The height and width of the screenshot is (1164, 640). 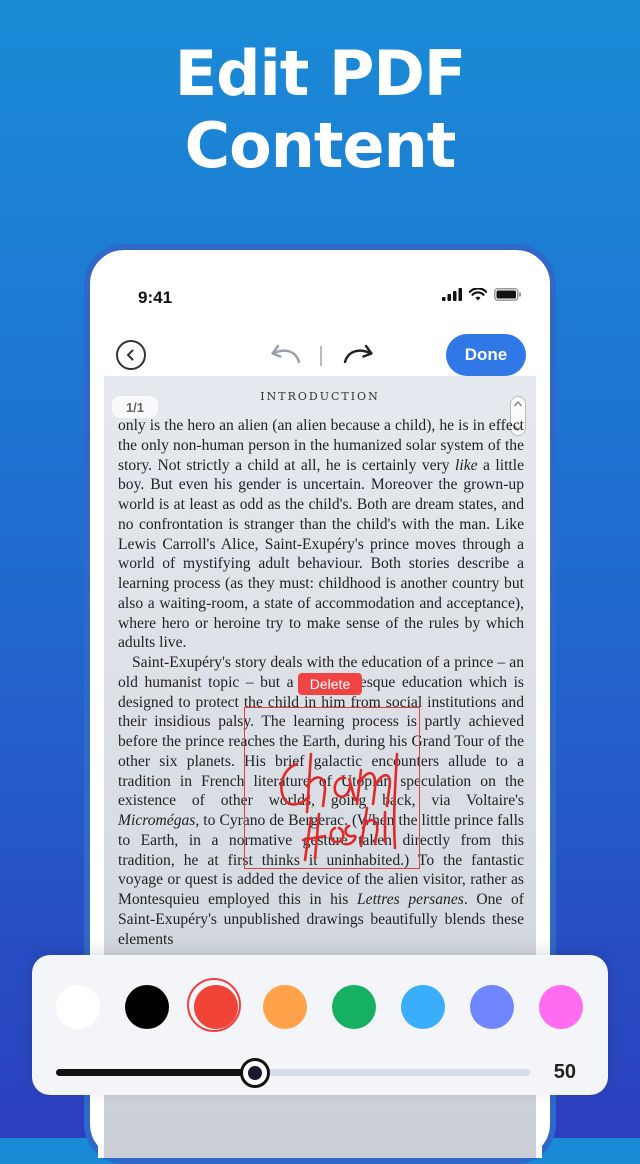 What do you see at coordinates (339, 807) in the screenshot?
I see `handwritten-signature` at bounding box center [339, 807].